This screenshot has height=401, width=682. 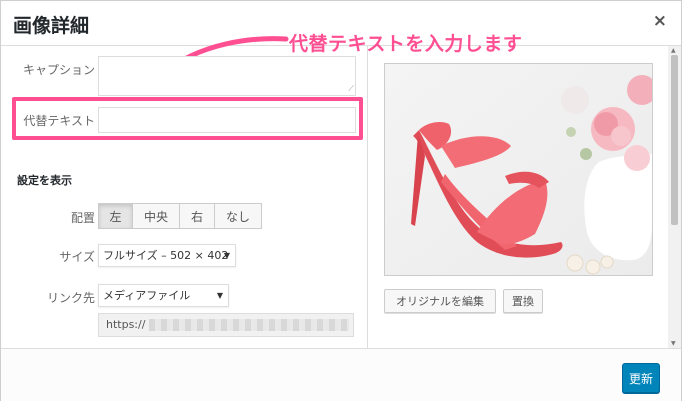 What do you see at coordinates (167, 255) in the screenshot?
I see `size-select: フルサイズ – 502 × 402 ▼` at bounding box center [167, 255].